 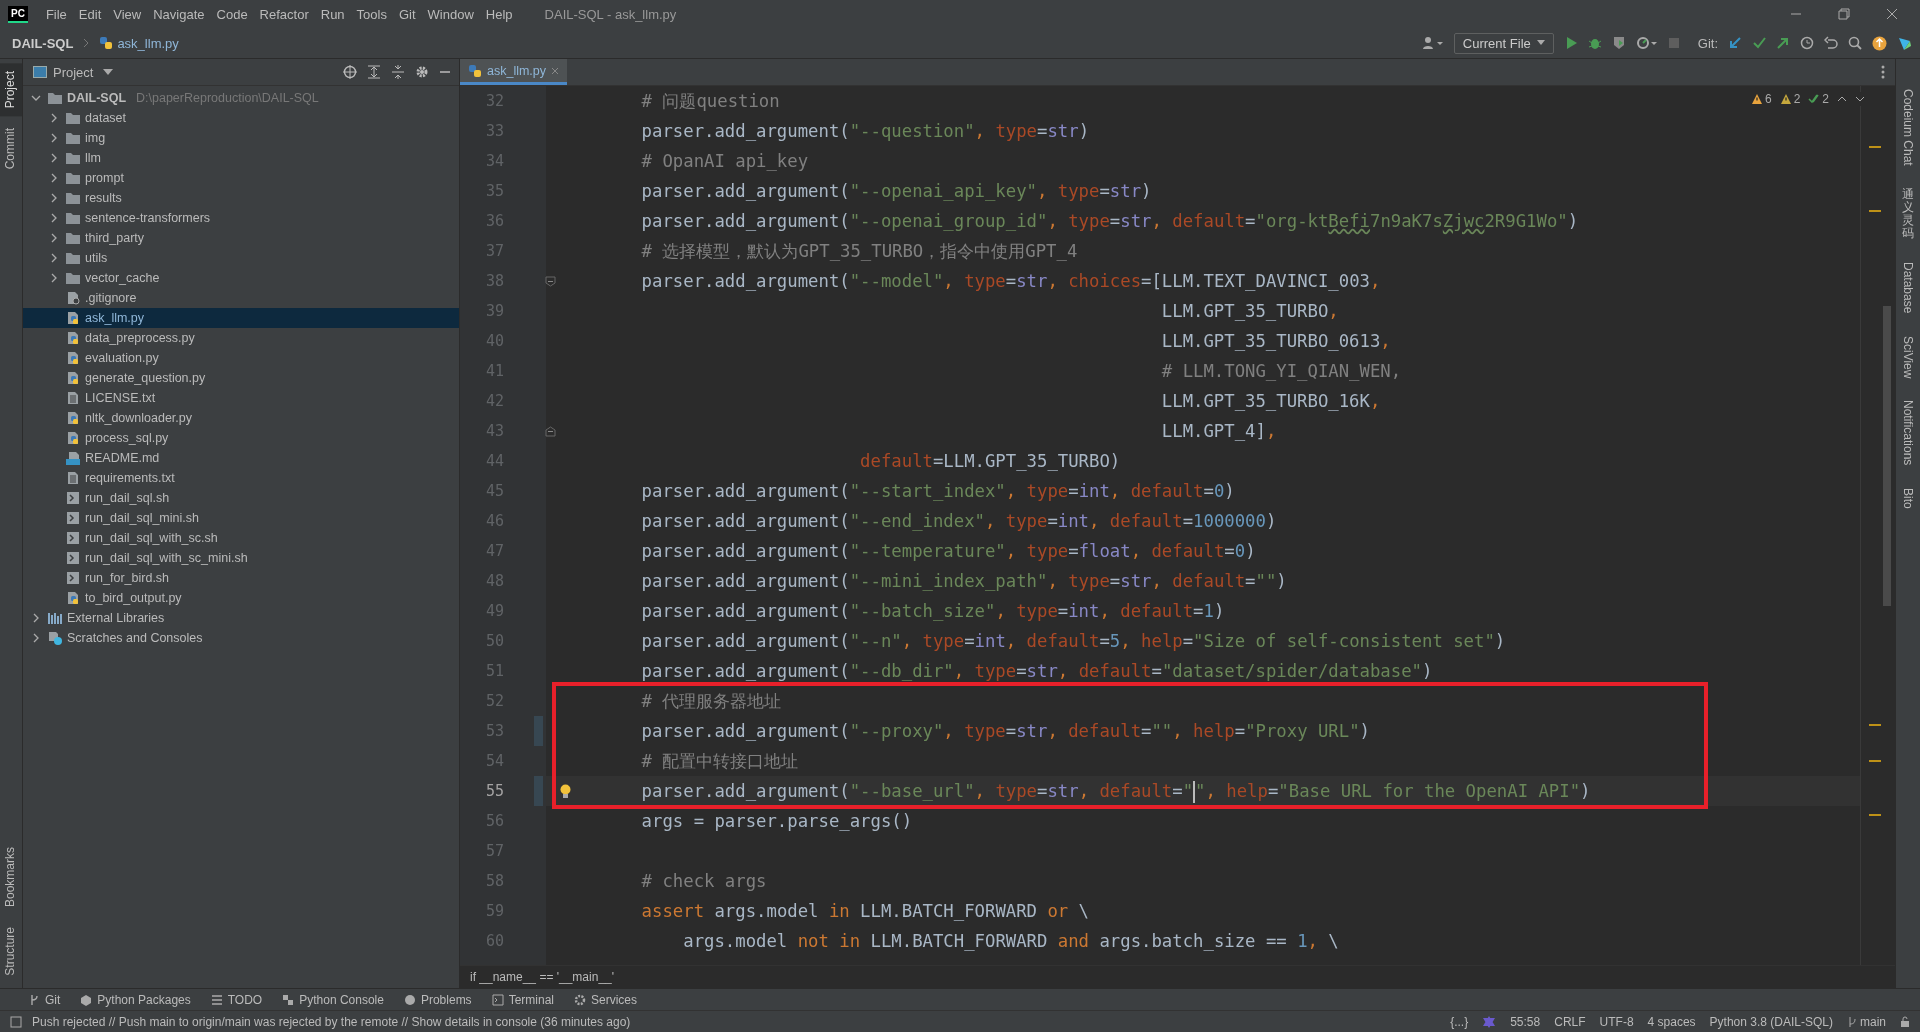 What do you see at coordinates (542, 977) in the screenshot?
I see `code-breadcrumb: if __name__ == '__main__'` at bounding box center [542, 977].